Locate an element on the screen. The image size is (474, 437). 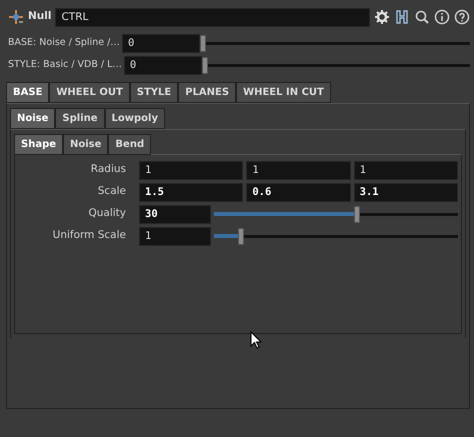
node-name-field: CTRL is located at coordinates (212, 17).